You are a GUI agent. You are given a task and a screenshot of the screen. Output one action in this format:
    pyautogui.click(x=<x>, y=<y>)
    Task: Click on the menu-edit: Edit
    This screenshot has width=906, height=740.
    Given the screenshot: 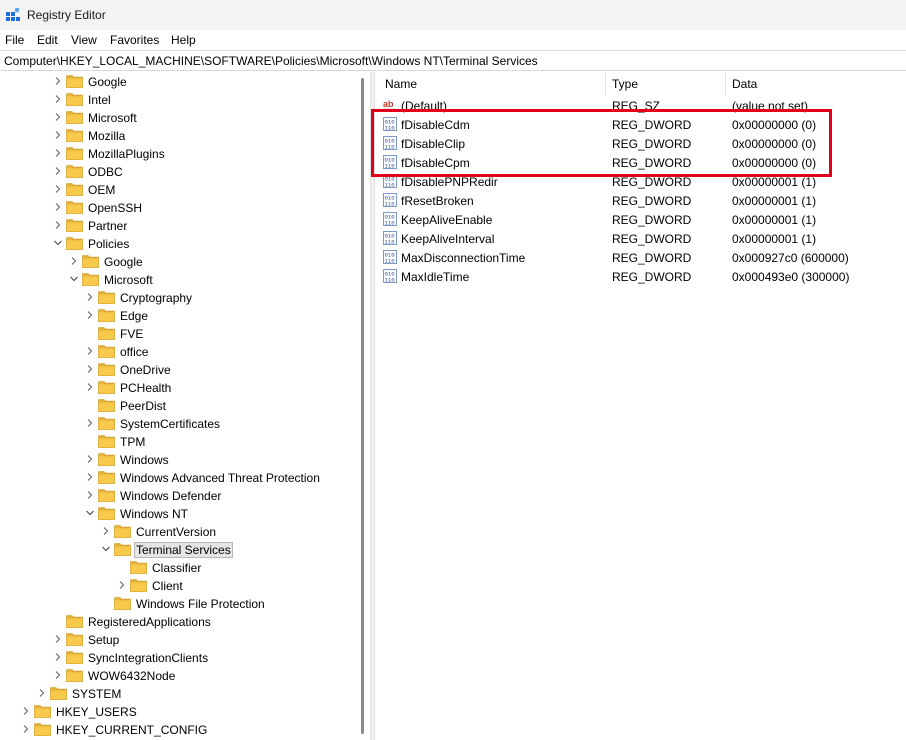 What is the action you would take?
    pyautogui.click(x=47, y=40)
    